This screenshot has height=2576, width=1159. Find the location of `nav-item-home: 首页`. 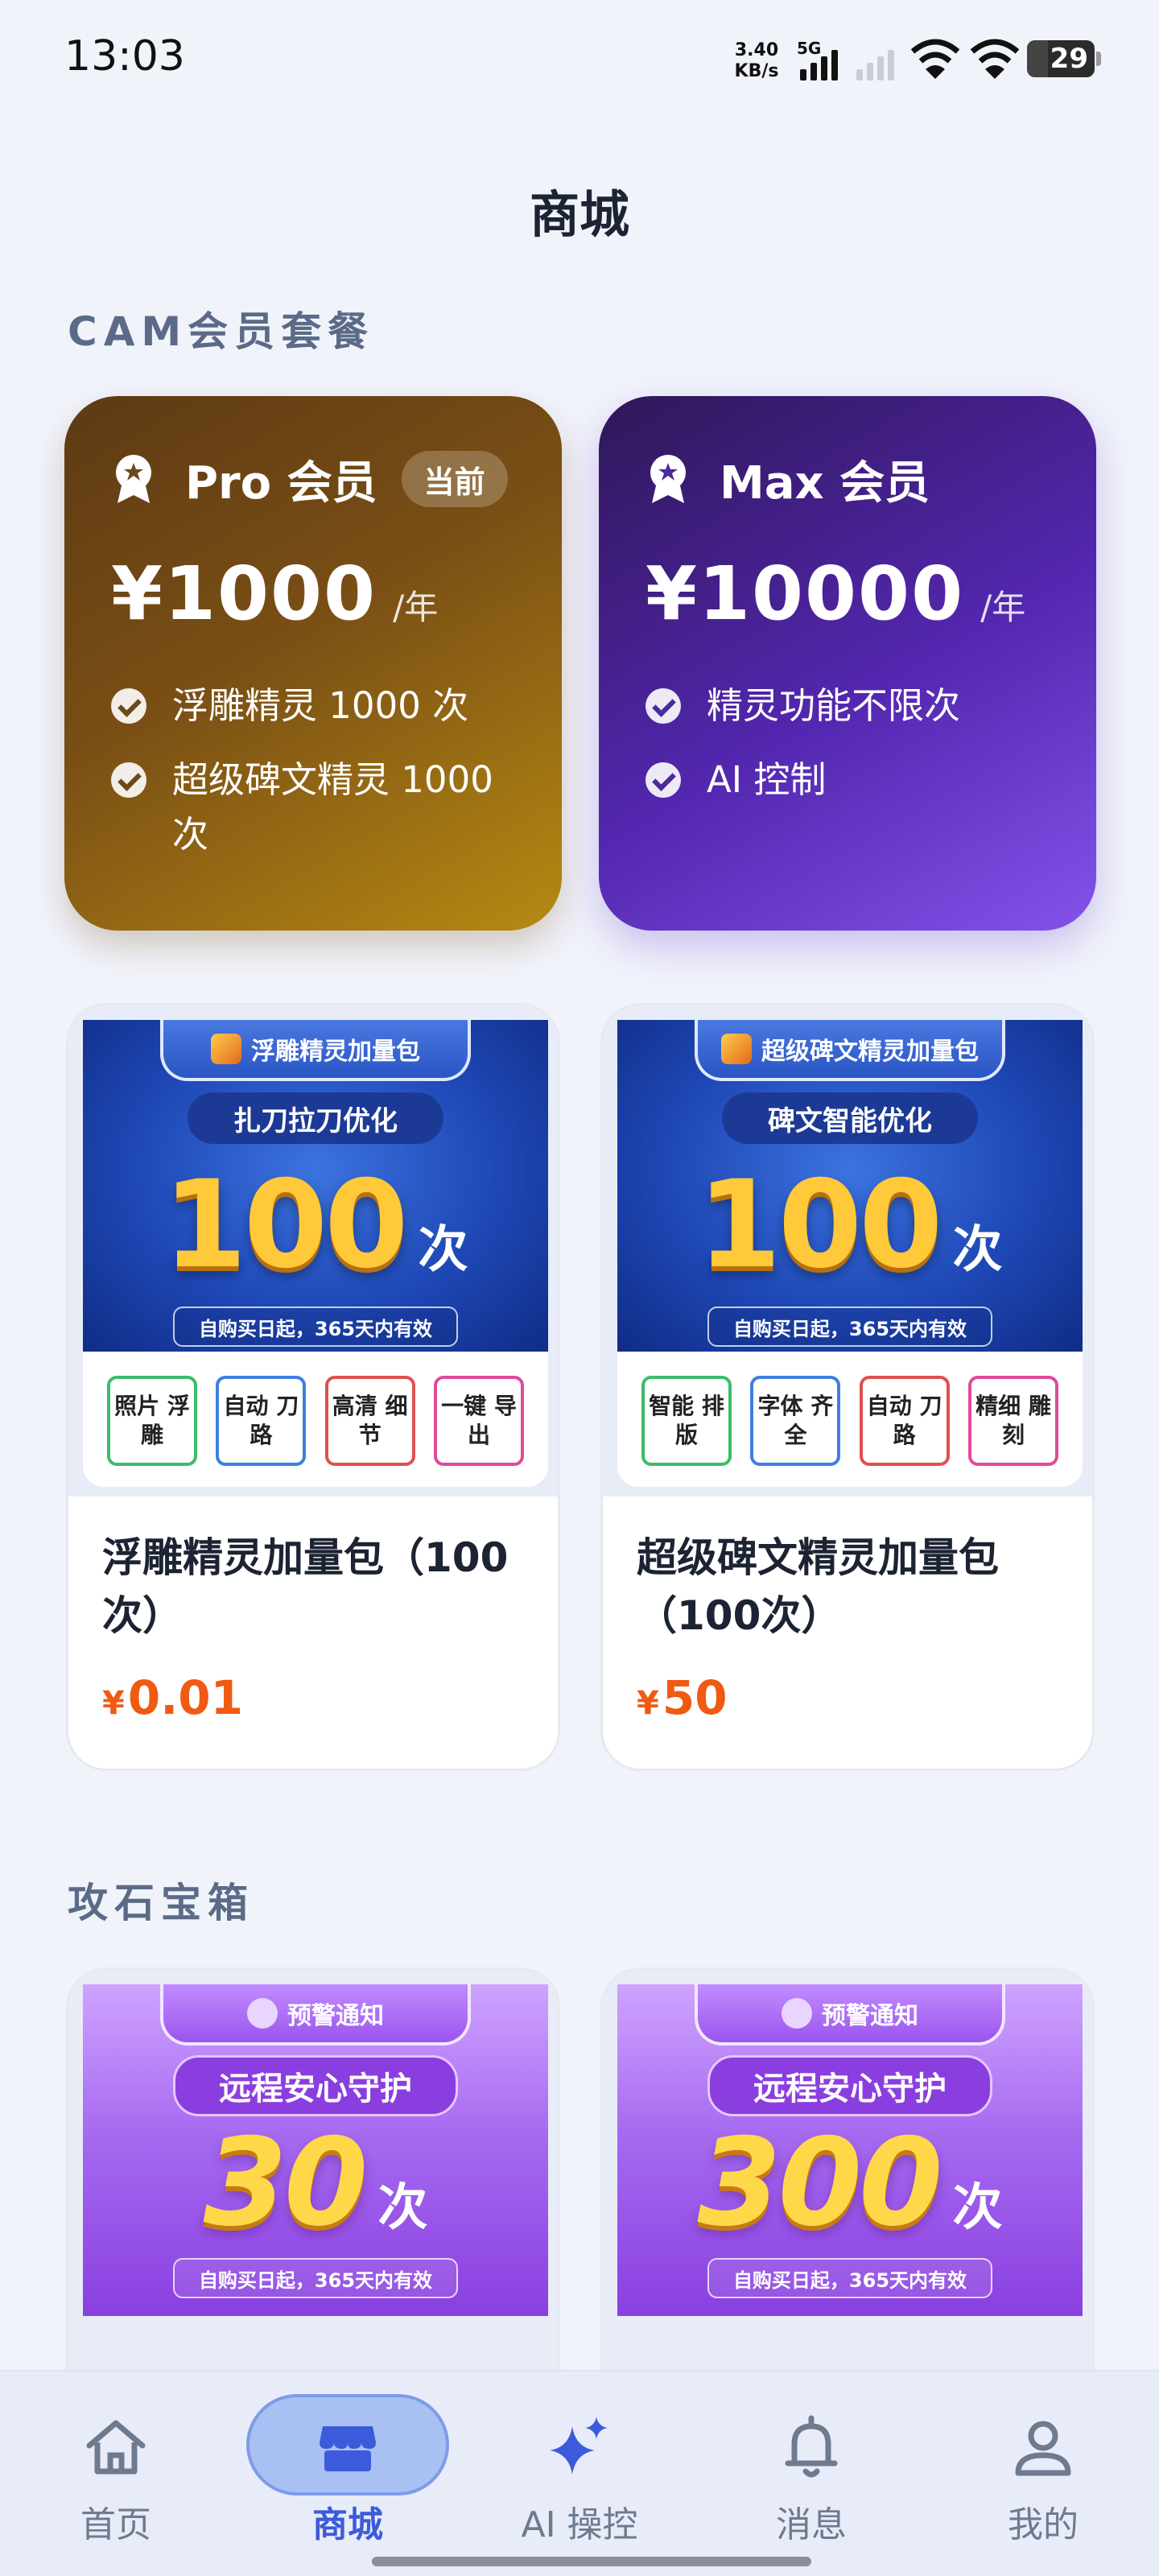

nav-item-home: 首页 is located at coordinates (116, 2474).